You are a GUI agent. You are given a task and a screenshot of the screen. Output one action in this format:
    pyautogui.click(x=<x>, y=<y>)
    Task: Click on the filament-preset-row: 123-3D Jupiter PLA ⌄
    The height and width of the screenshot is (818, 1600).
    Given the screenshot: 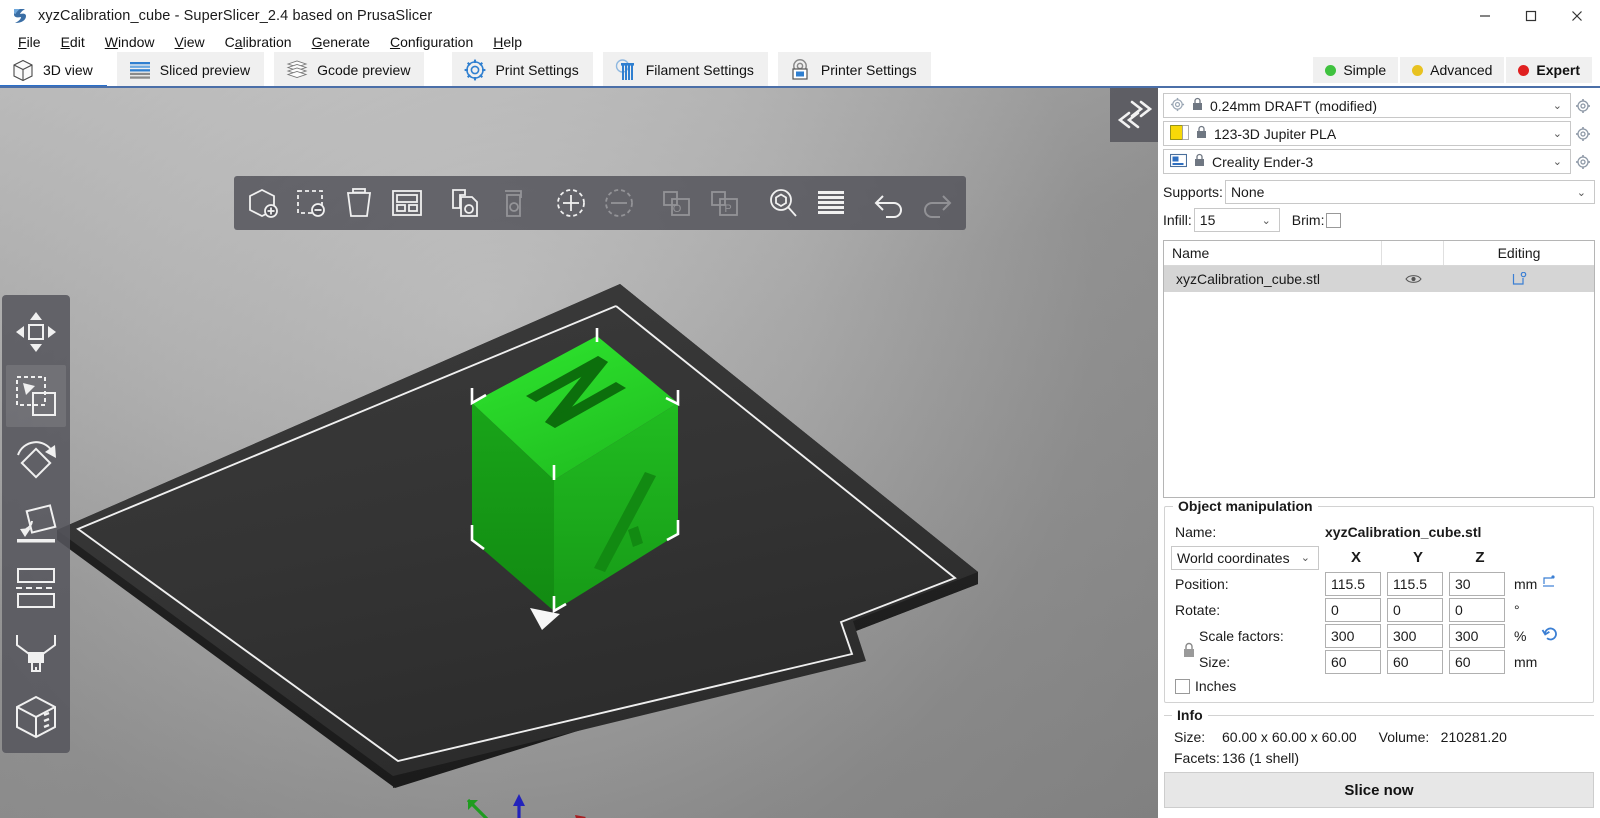 What is the action you would take?
    pyautogui.click(x=1379, y=133)
    